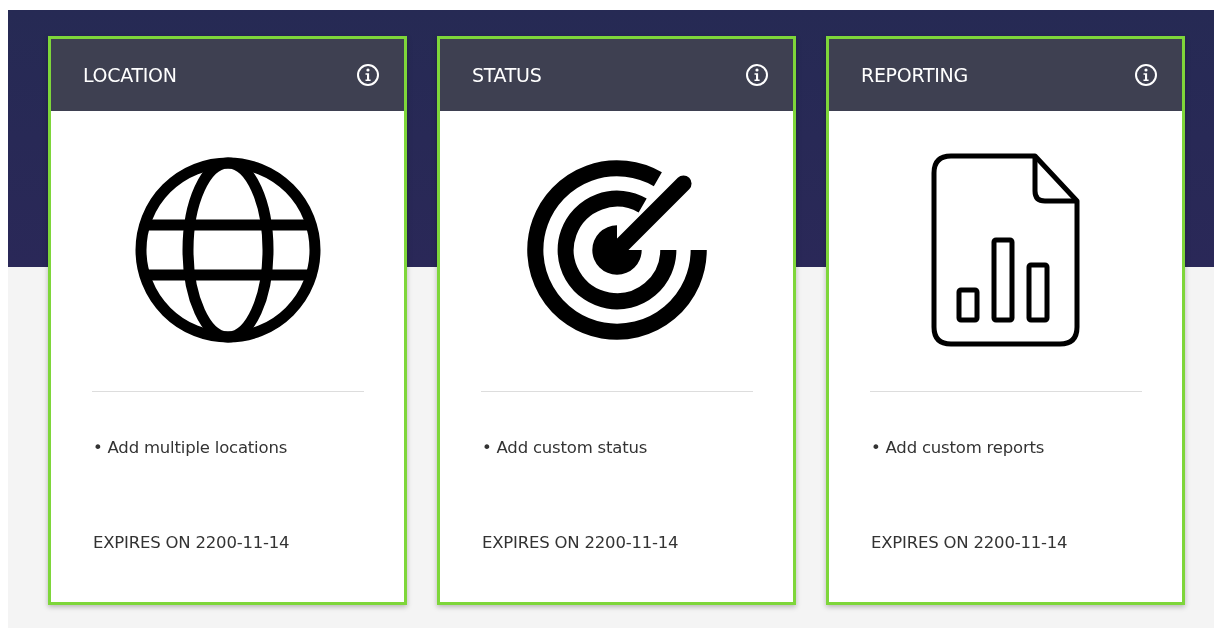  Describe the element at coordinates (130, 75) in the screenshot. I see `card-title: LOCATION` at that location.